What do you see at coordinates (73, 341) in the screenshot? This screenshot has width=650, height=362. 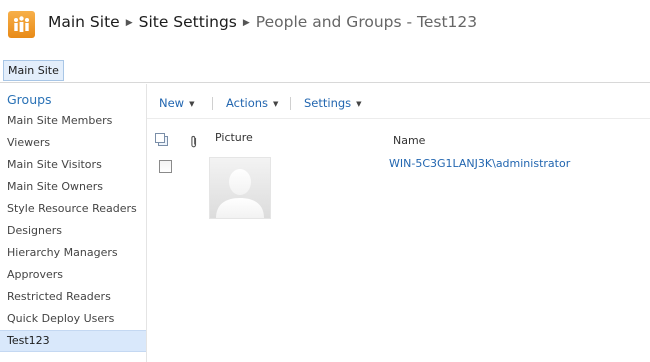 I see `sidebar-item-test123: Test123` at bounding box center [73, 341].